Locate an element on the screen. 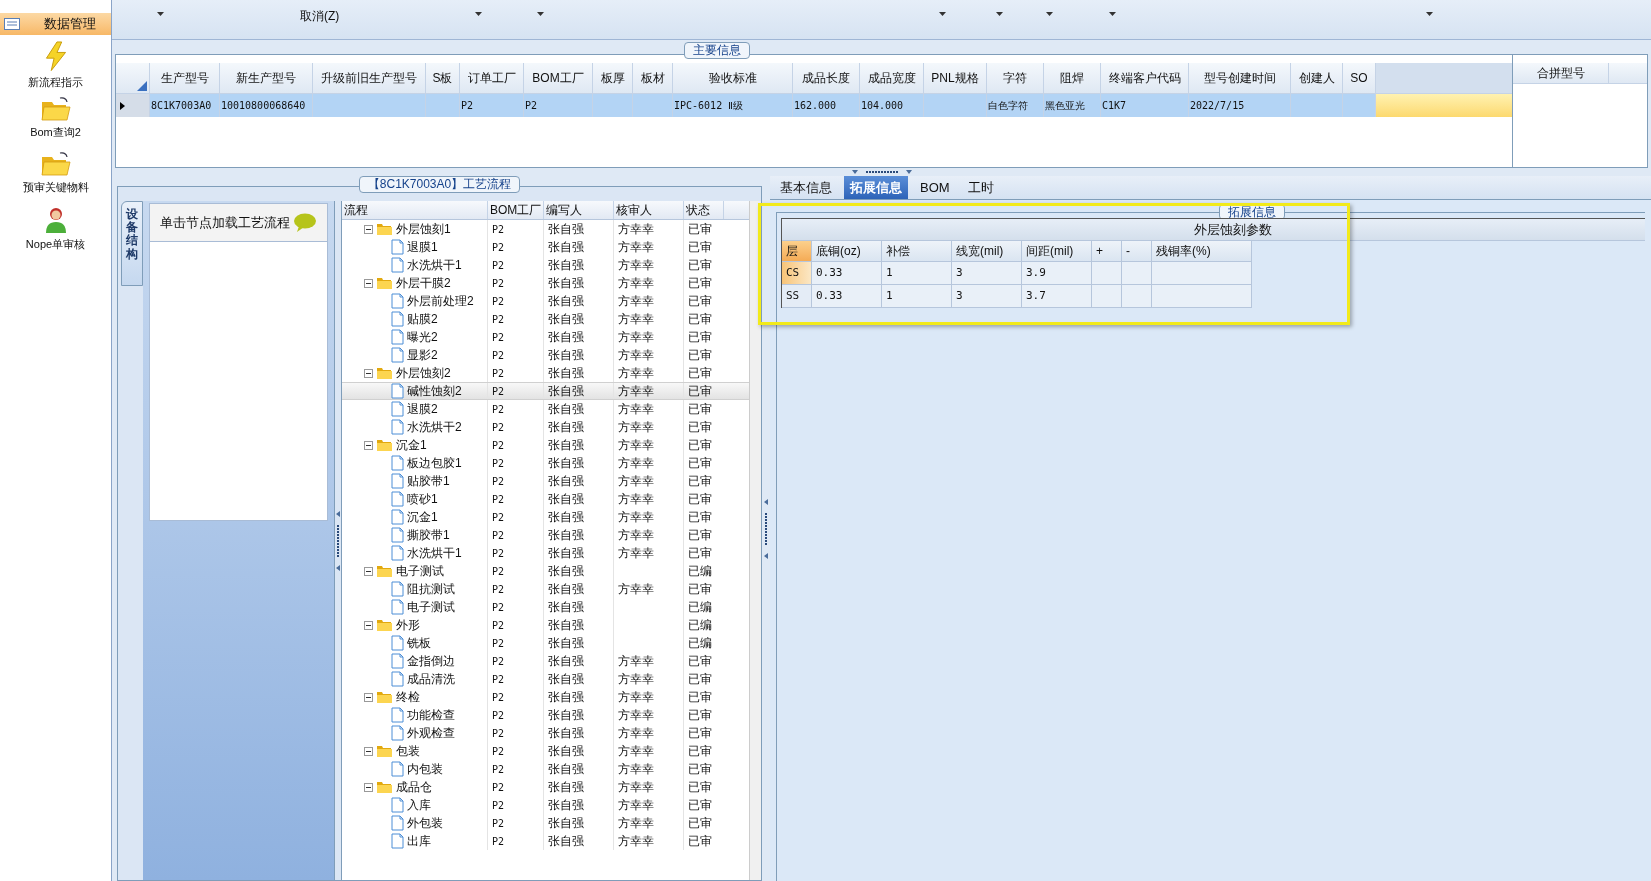  column-header: 间距(mil) is located at coordinates (1057, 251).